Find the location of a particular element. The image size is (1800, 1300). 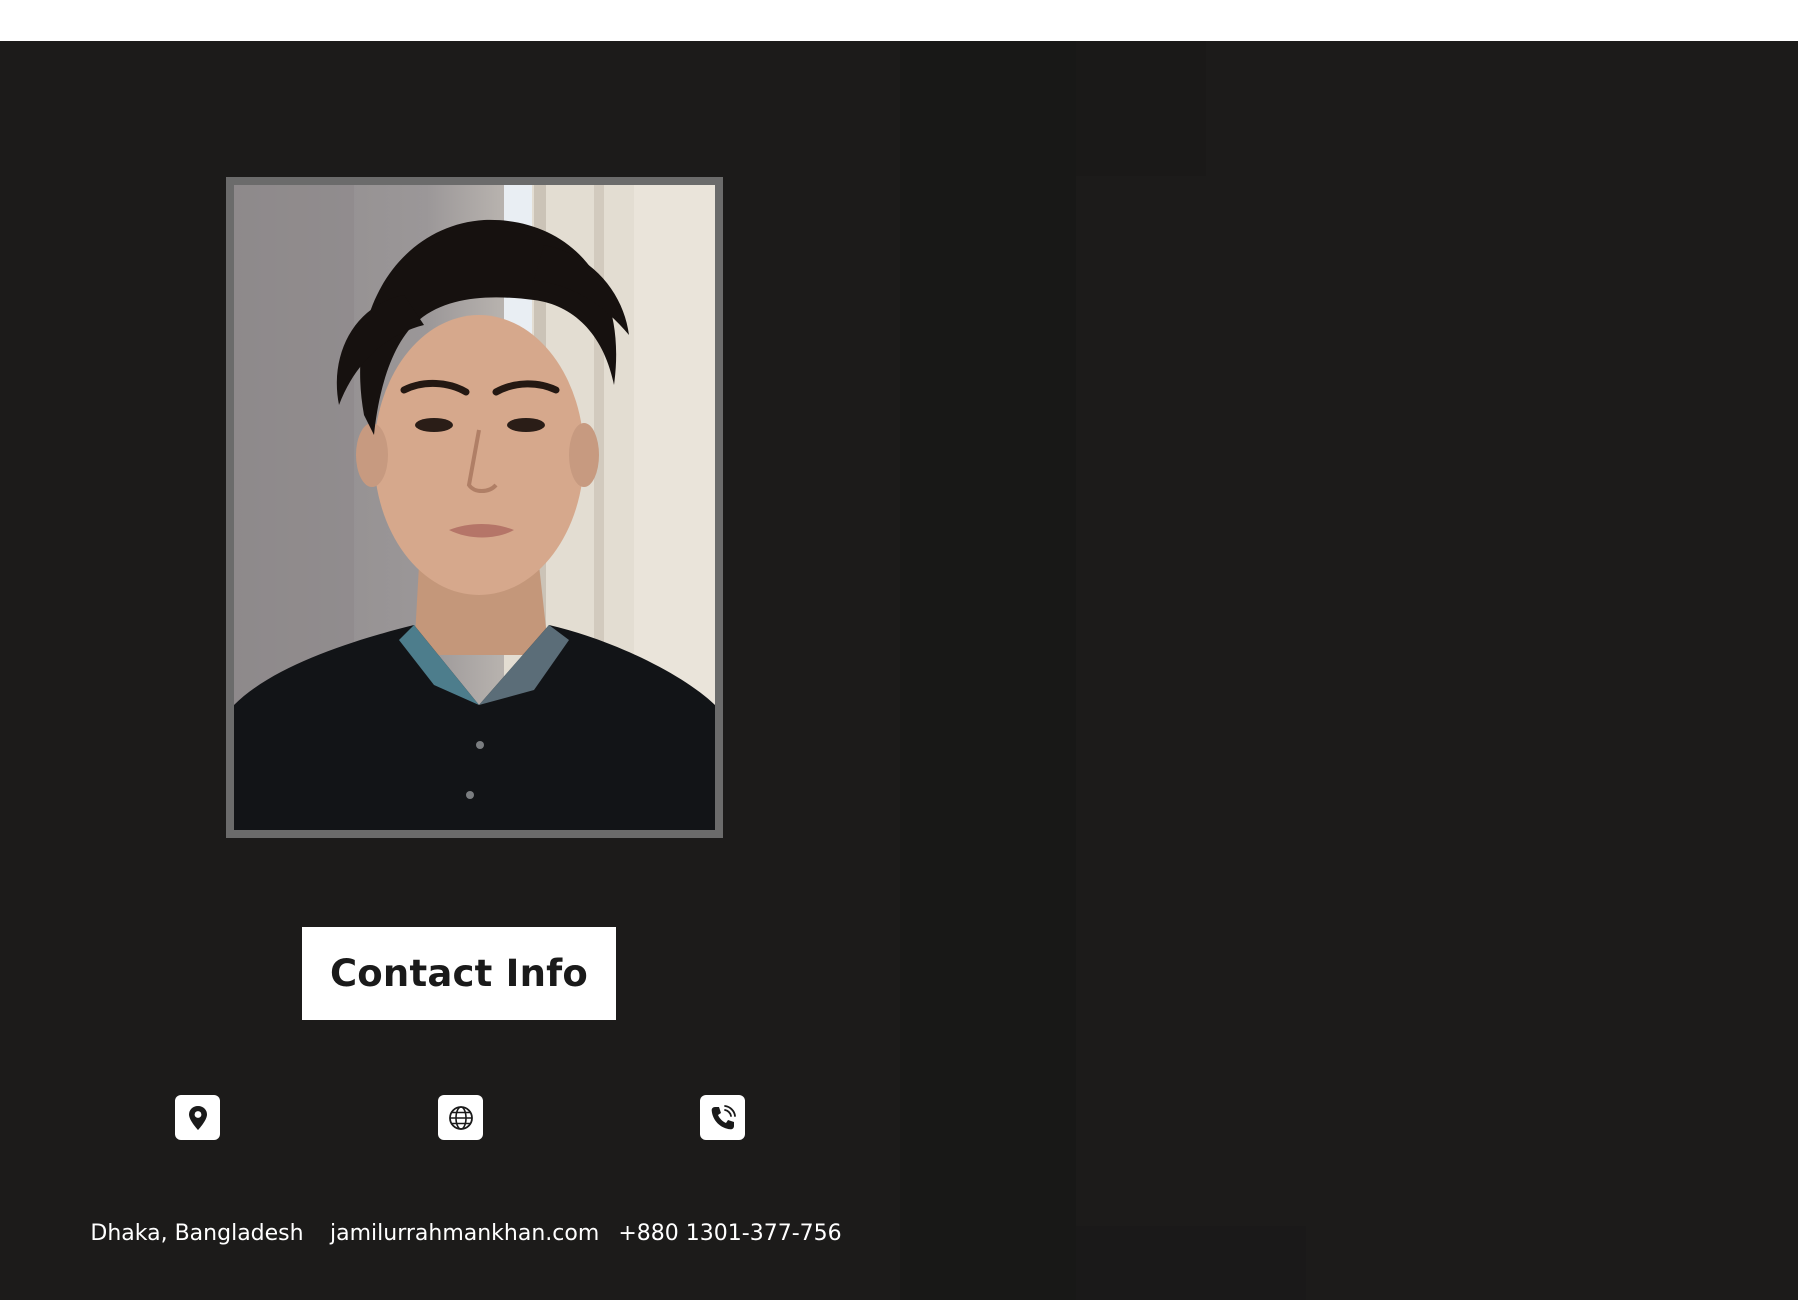

contact-location-text: Dhaka, Bangladesh is located at coordinates (197, 1233).